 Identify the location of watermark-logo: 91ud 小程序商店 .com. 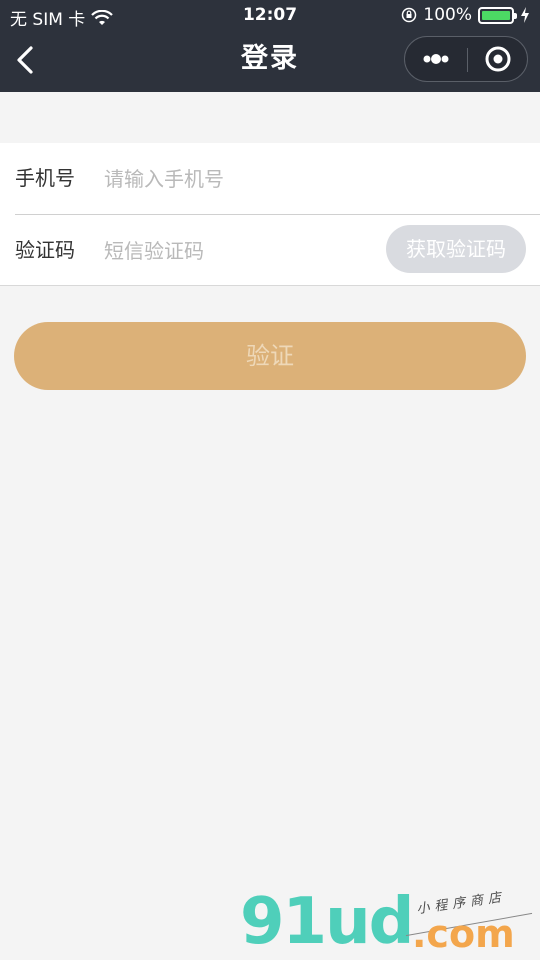
(390, 924).